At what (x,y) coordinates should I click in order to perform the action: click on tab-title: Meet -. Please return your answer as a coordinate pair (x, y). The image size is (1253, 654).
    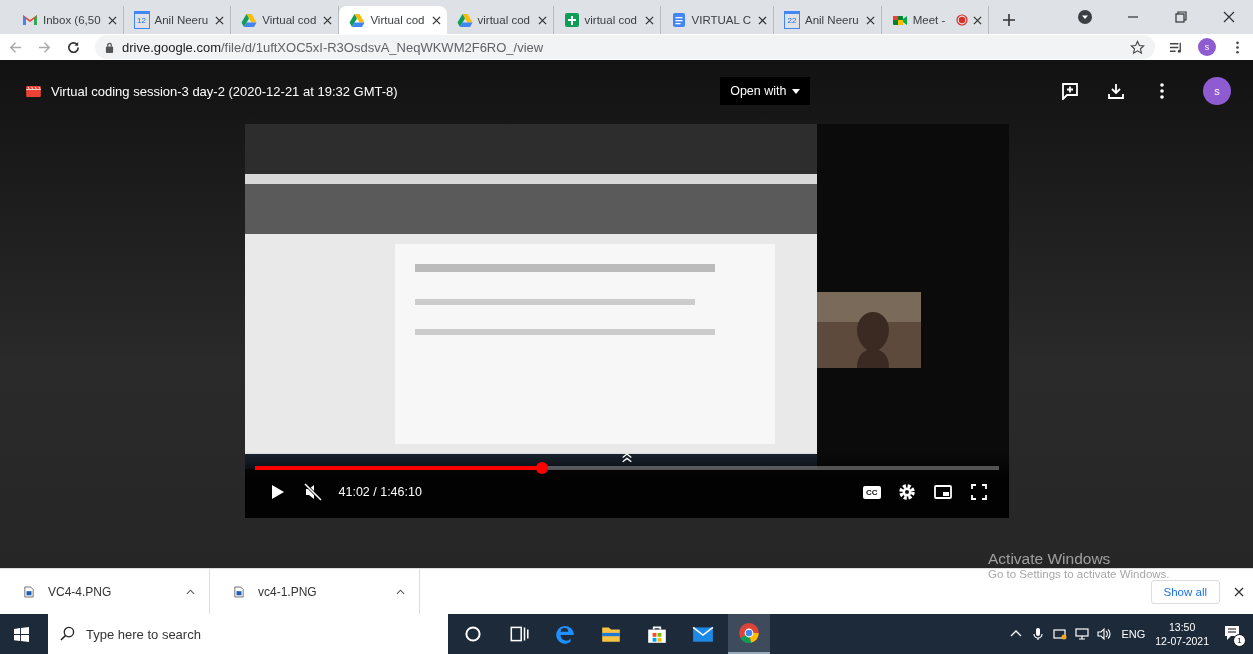
    Looking at the image, I should click on (929, 20).